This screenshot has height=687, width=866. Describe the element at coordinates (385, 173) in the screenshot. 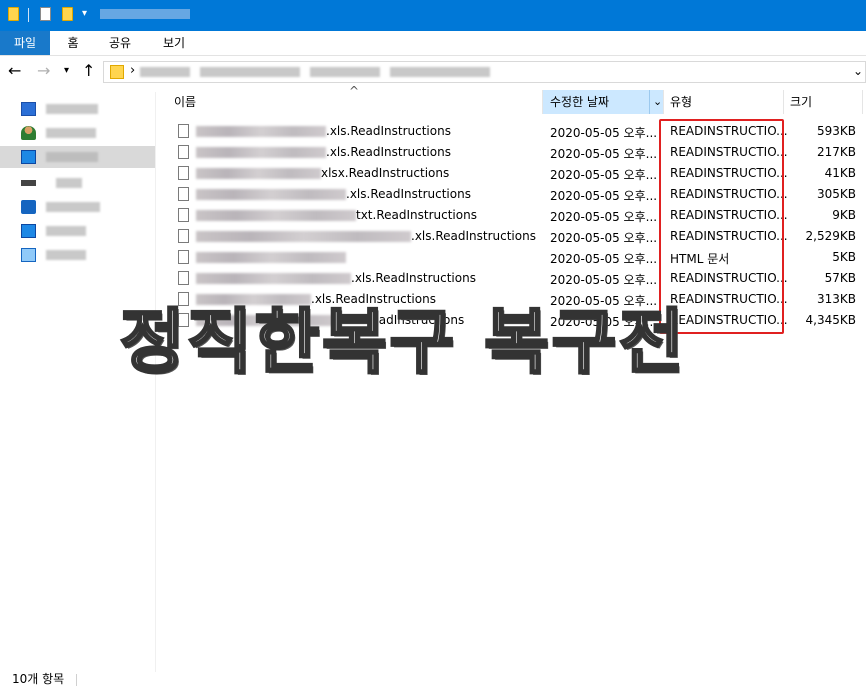

I see `file-name: xlsx.ReadInstructions` at that location.